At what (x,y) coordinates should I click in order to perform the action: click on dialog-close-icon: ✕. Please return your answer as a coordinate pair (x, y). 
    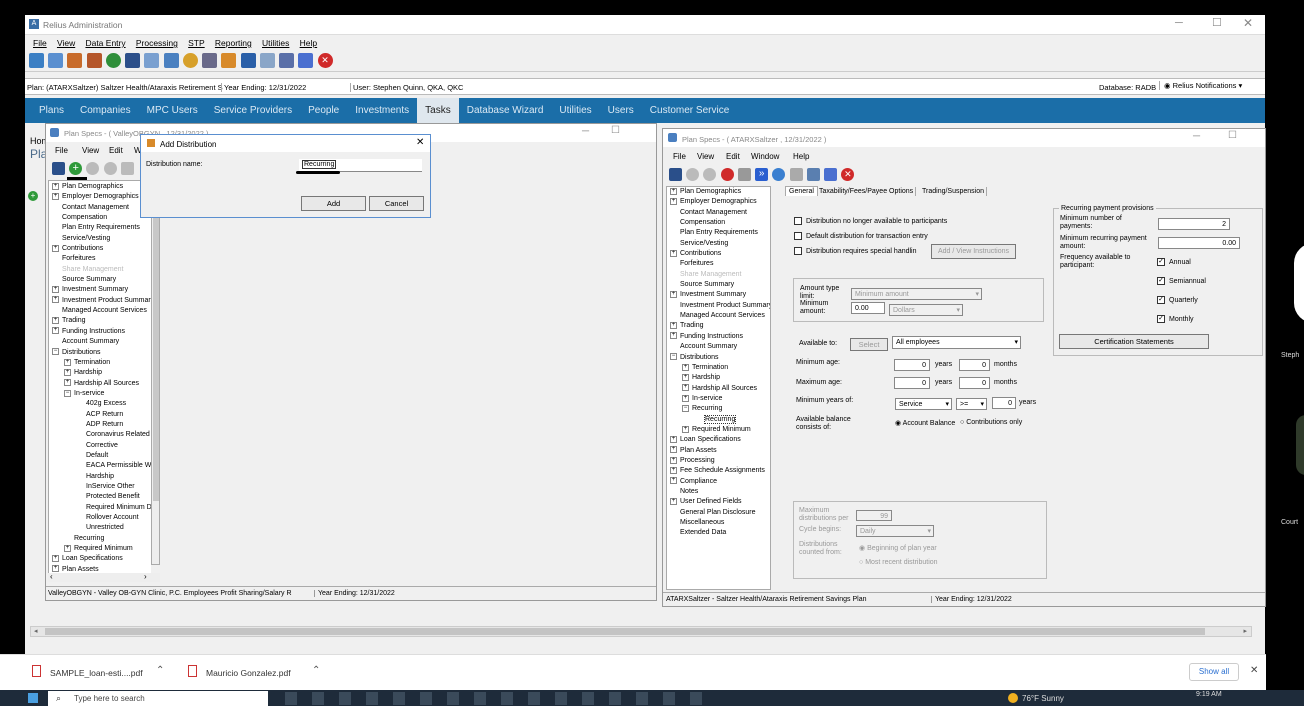
    Looking at the image, I should click on (420, 142).